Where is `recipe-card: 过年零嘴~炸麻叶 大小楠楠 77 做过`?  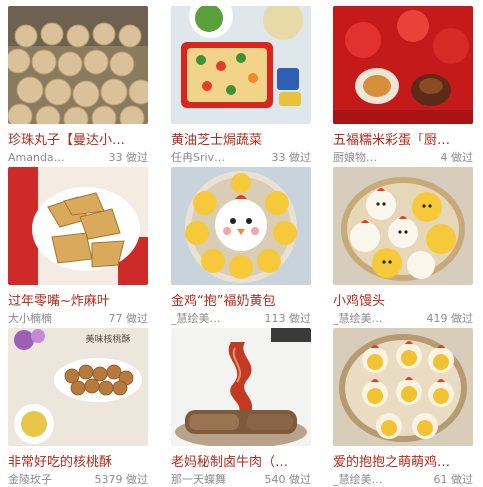 recipe-card: 过年零嘴~炸麻叶 大小楠楠 77 做过 is located at coordinates (78, 246).